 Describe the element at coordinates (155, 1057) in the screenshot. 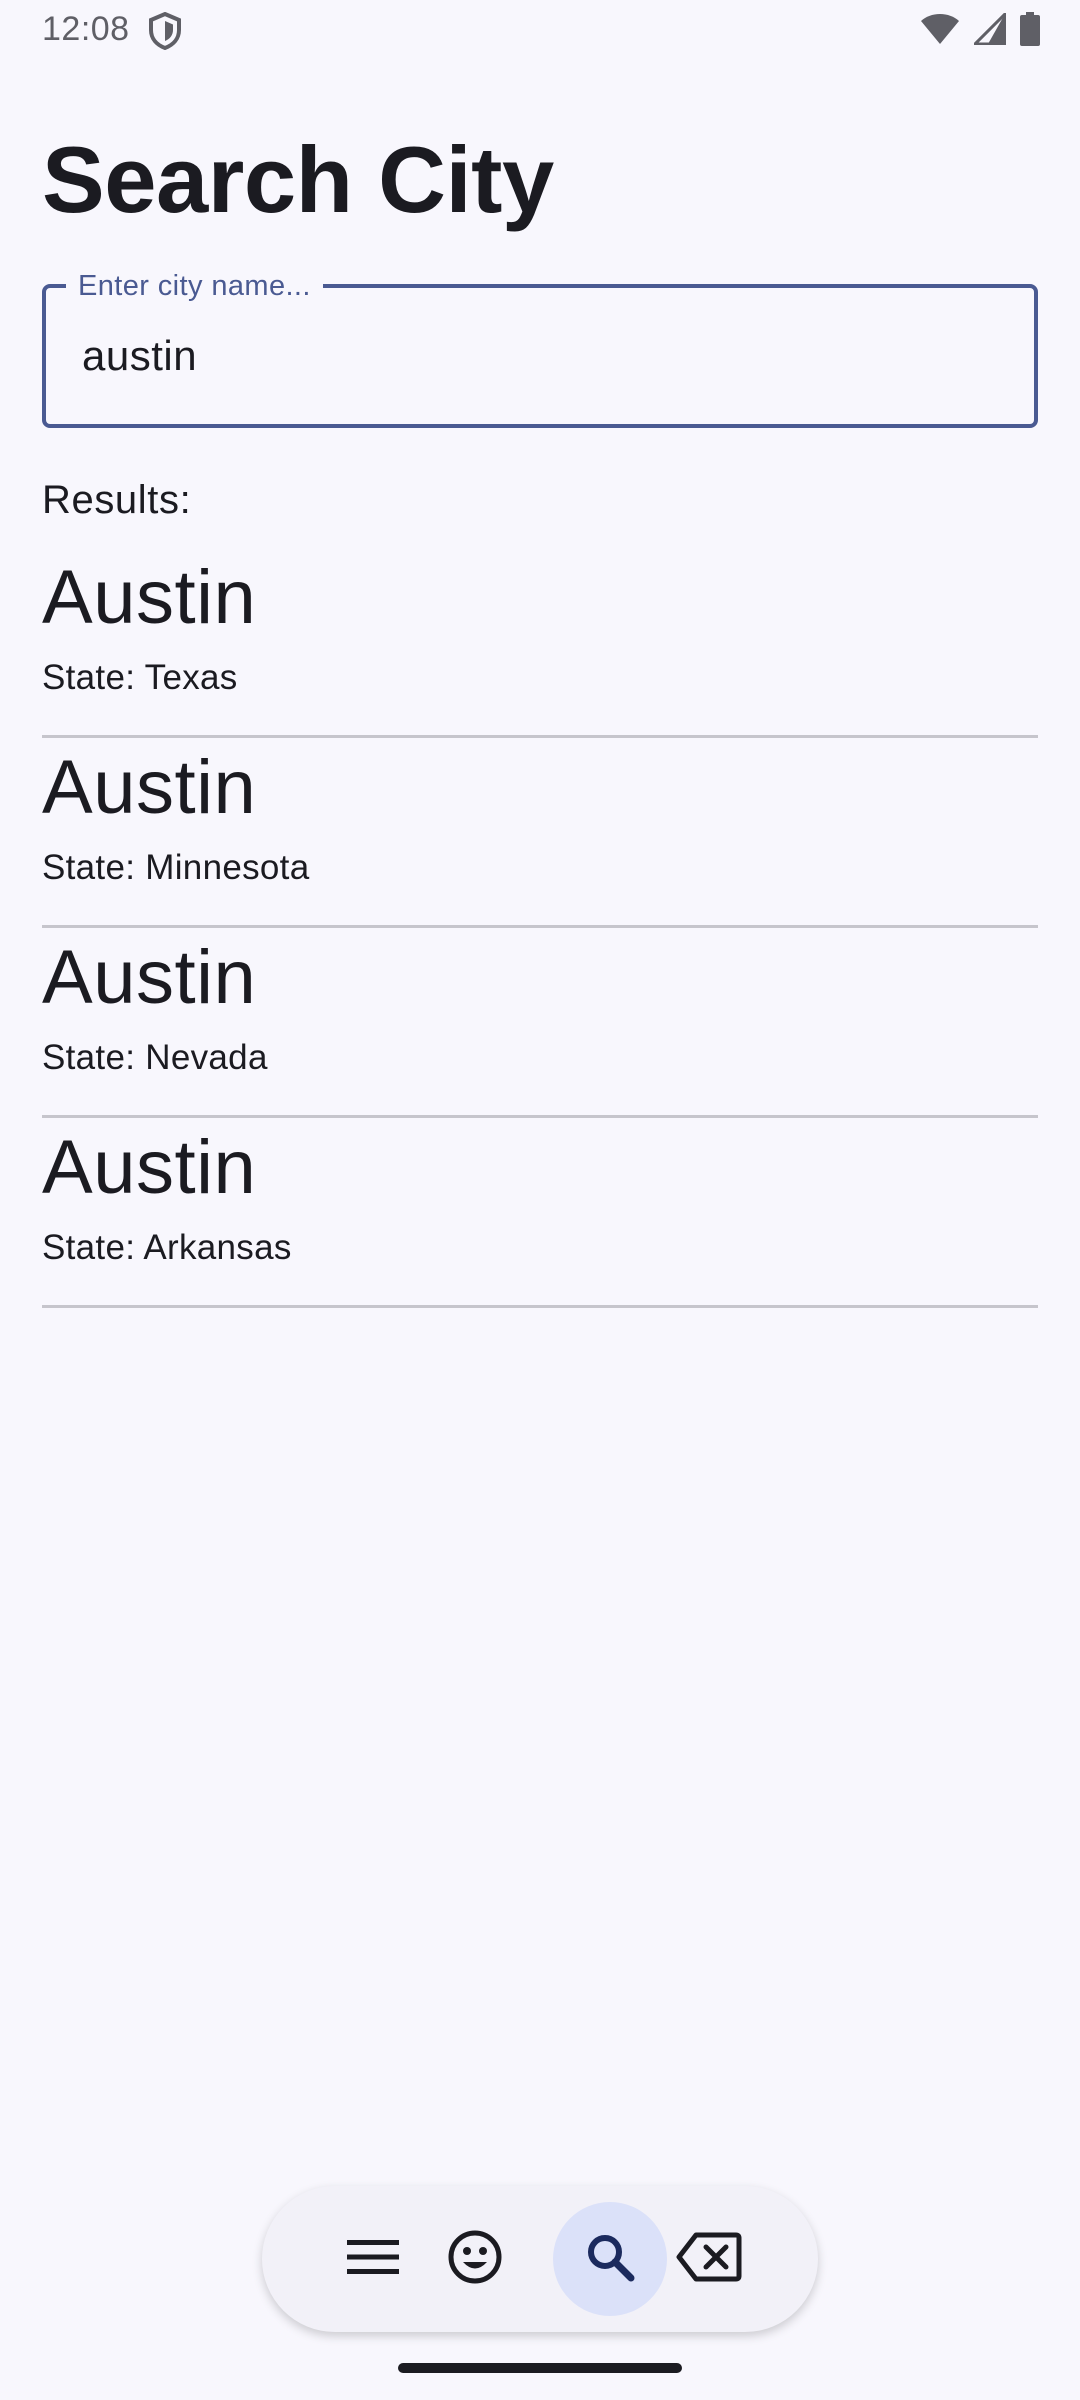

I see `result-state: State: Nevada` at that location.